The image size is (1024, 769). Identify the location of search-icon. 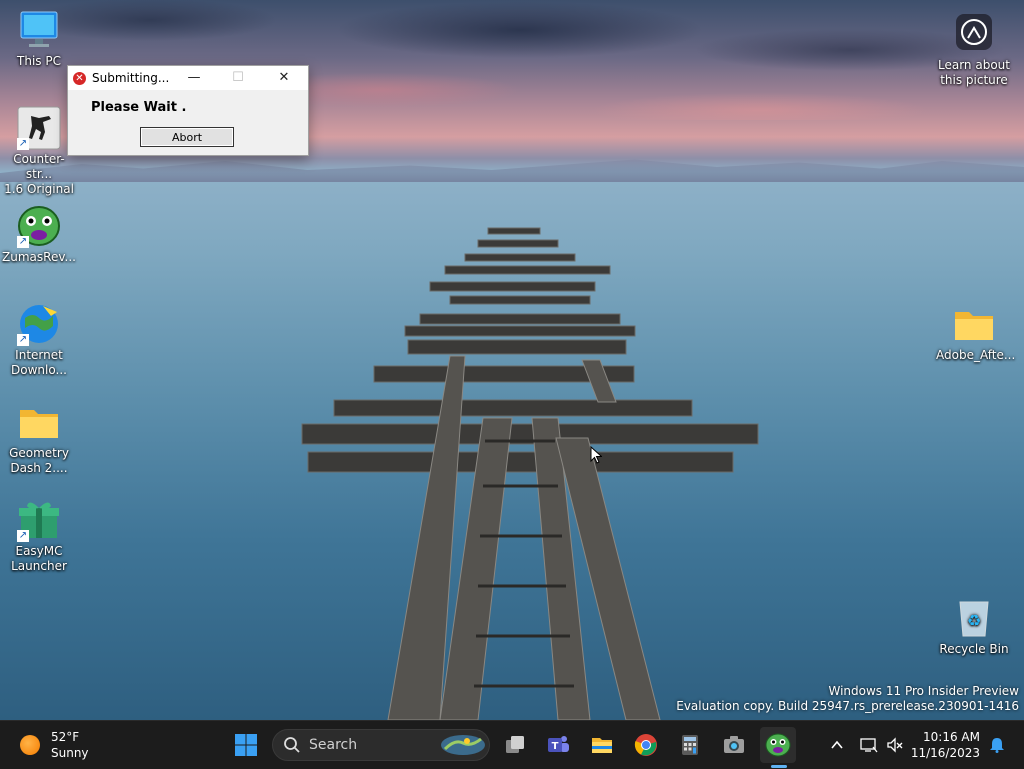
(292, 745).